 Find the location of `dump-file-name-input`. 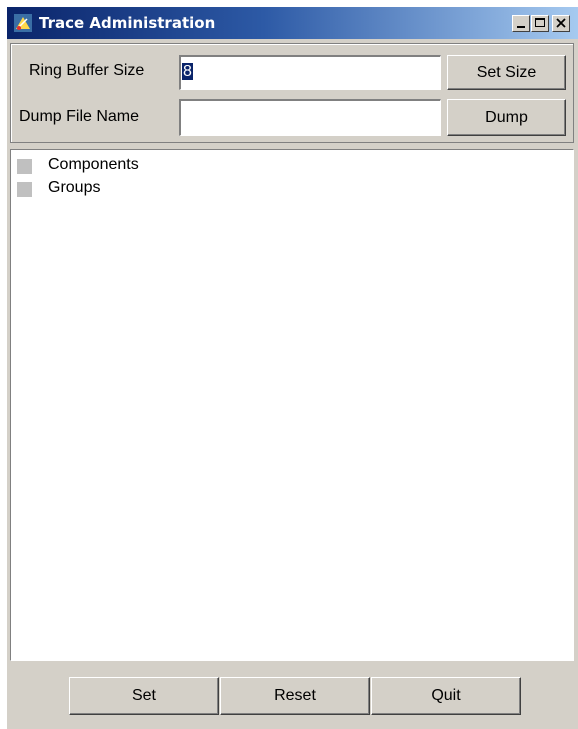

dump-file-name-input is located at coordinates (310, 117).